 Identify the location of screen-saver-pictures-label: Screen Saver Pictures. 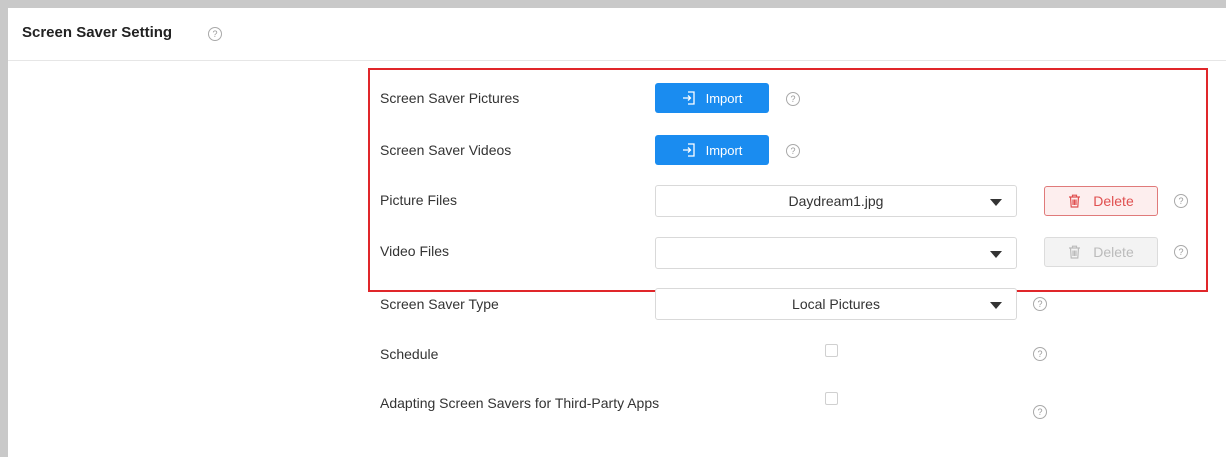
(450, 98).